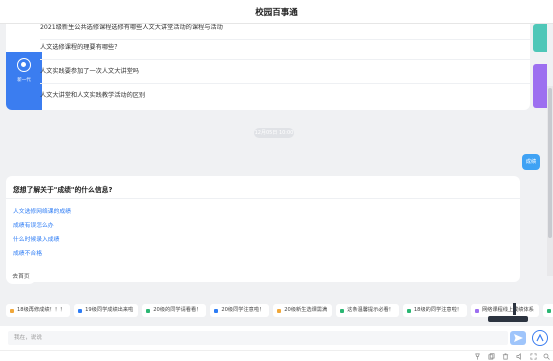 Image resolution: width=553 pixels, height=361 pixels. What do you see at coordinates (42, 210) in the screenshot?
I see `answer-link: 人文选修网络课的成绩` at bounding box center [42, 210].